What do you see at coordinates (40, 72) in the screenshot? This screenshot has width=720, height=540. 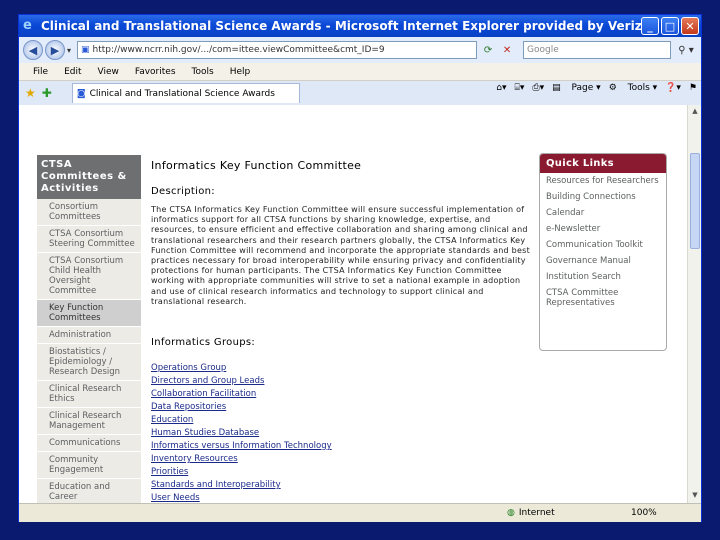 I see `menu-file: File` at bounding box center [40, 72].